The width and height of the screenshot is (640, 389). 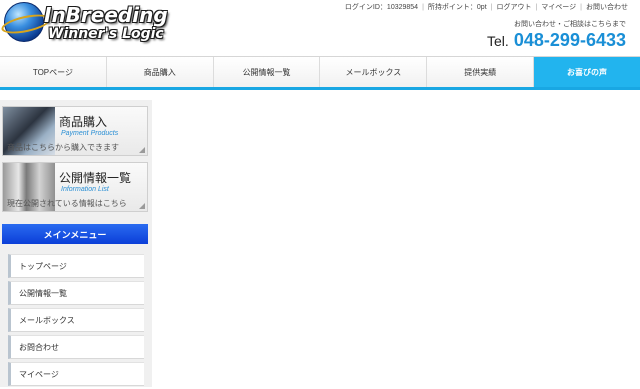 I want to click on menu-item-contact: お問合わせ, so click(x=76, y=347).